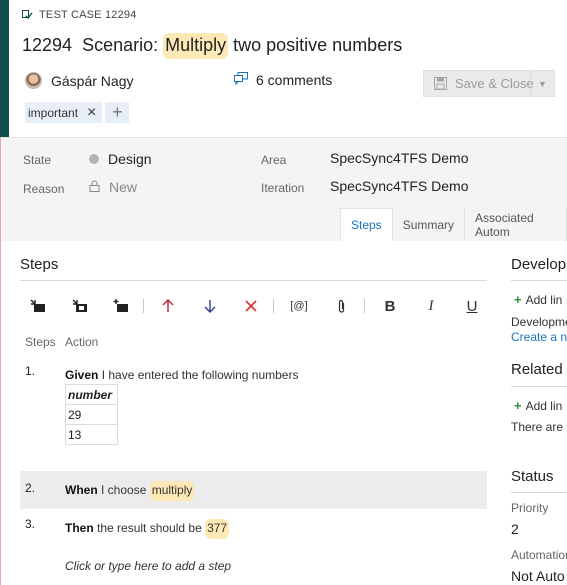  What do you see at coordinates (117, 112) in the screenshot?
I see `add-tag-button: +` at bounding box center [117, 112].